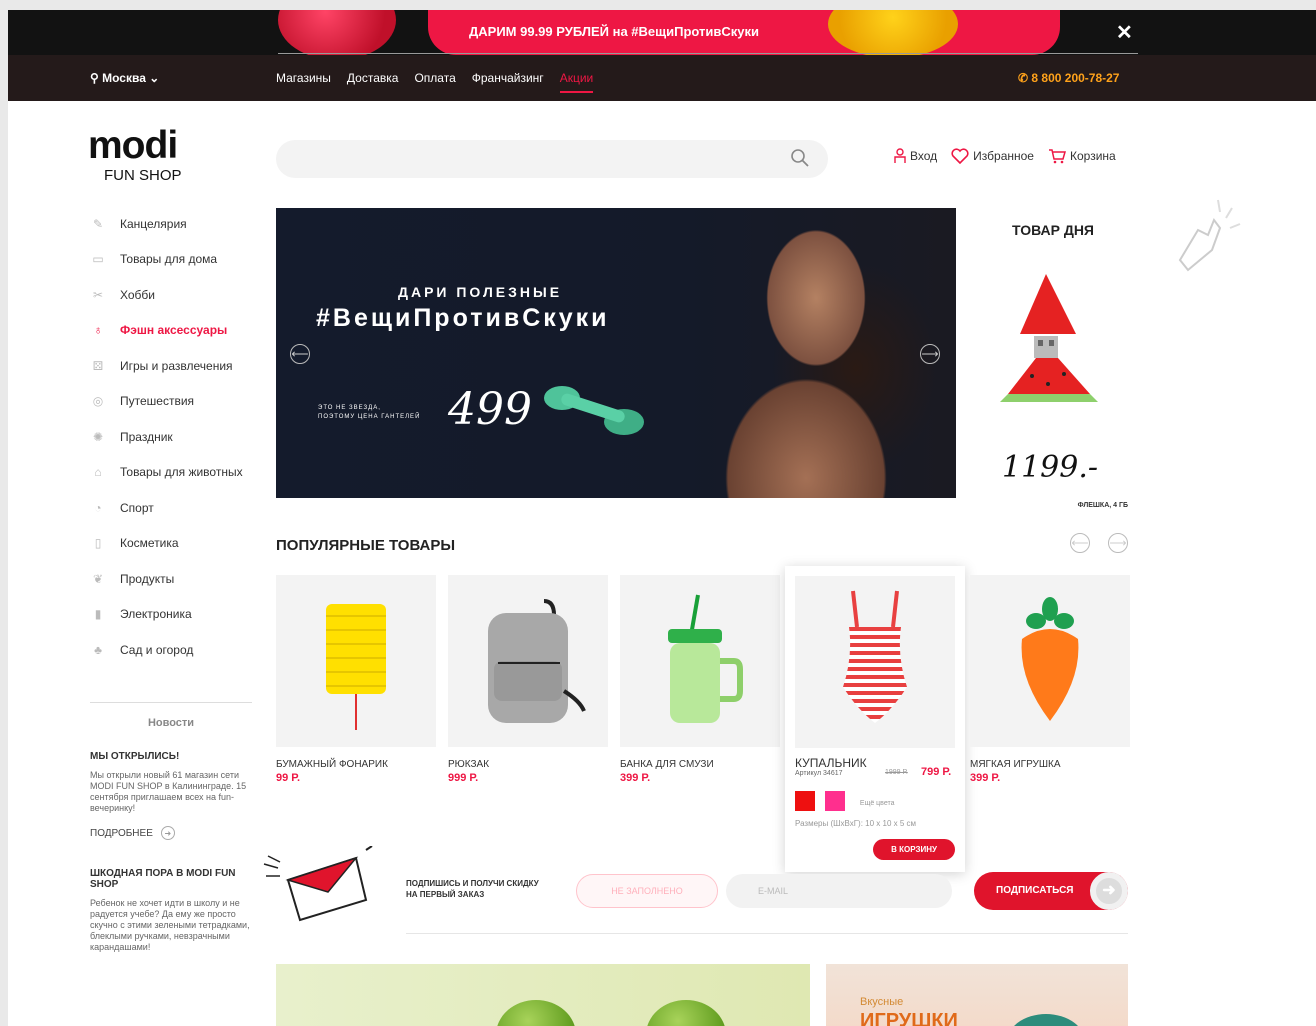 This screenshot has width=1316, height=1026. I want to click on news-more-link: ПОДРОБНЕЕ ➜, so click(171, 833).